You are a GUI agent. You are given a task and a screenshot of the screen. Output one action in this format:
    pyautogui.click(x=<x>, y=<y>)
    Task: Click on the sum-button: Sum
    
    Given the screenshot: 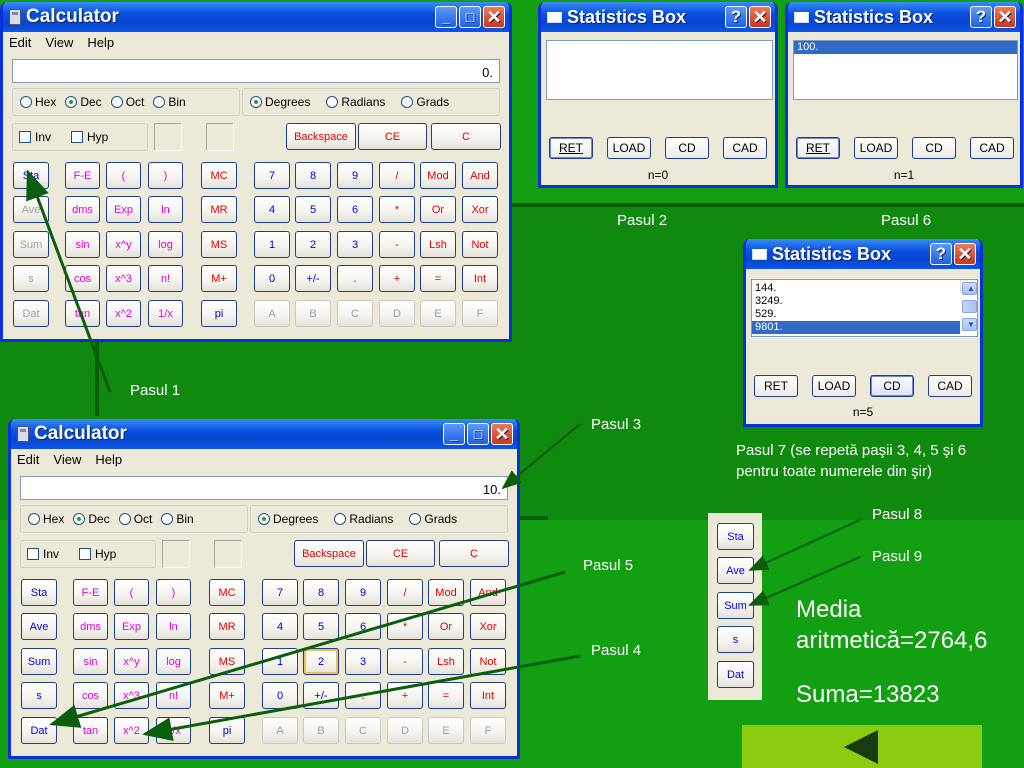 What is the action you would take?
    pyautogui.click(x=735, y=605)
    